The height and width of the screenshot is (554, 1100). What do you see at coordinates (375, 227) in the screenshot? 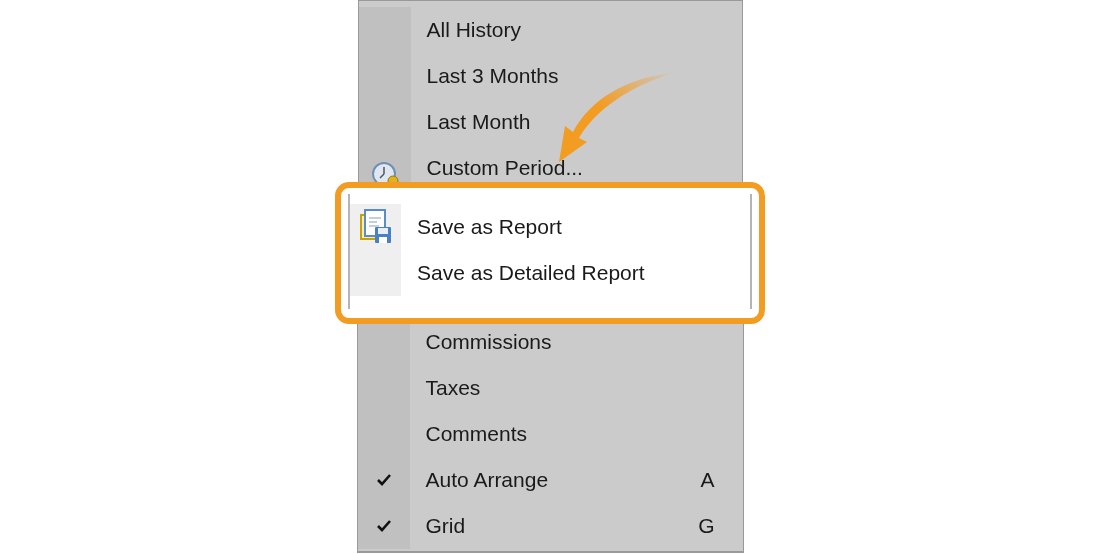
I see `report-save-icon` at bounding box center [375, 227].